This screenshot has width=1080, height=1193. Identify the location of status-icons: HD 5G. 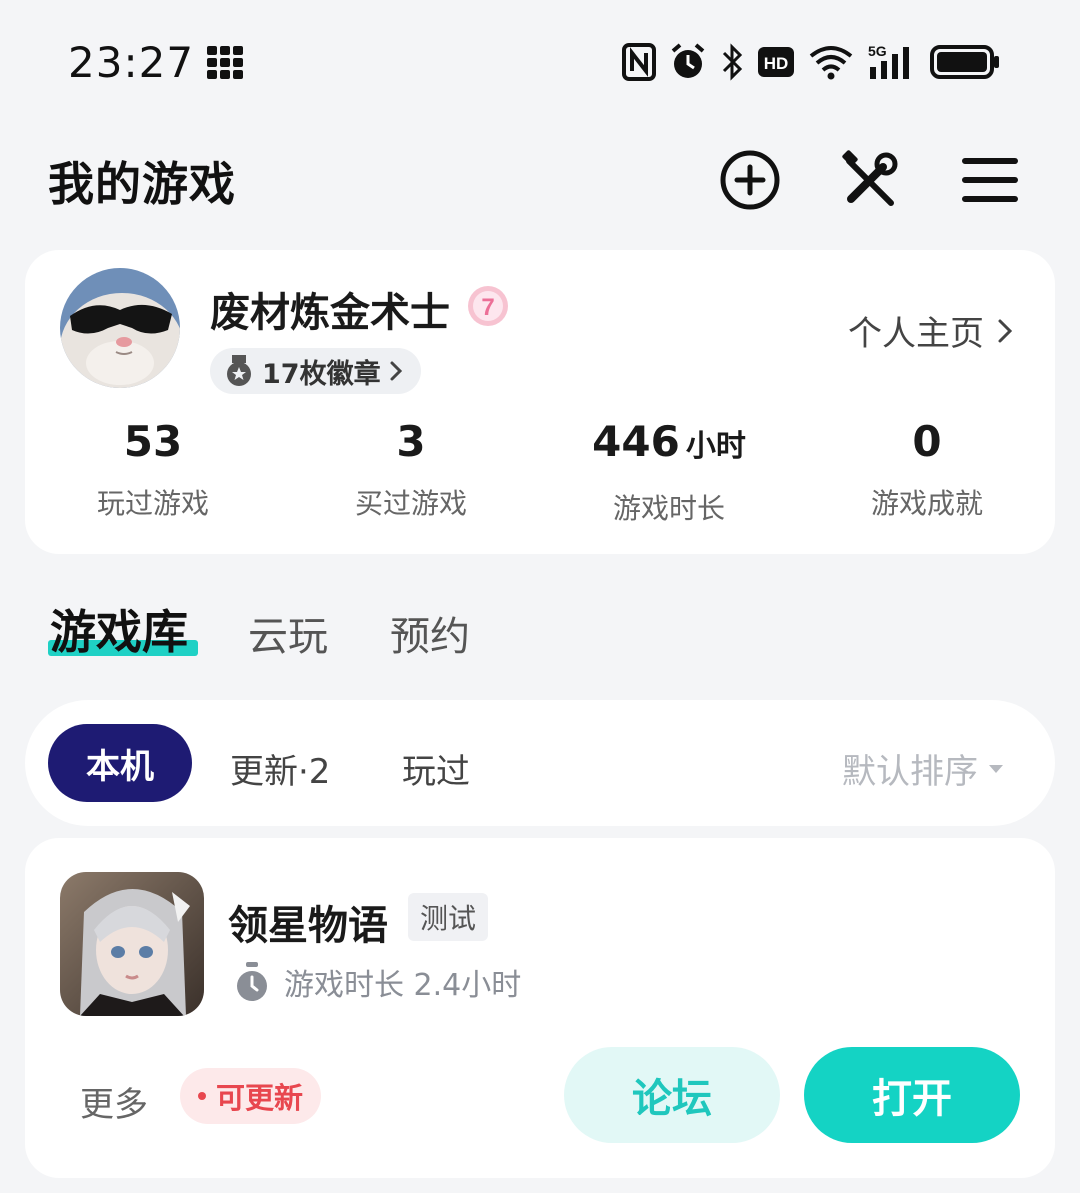
(811, 62).